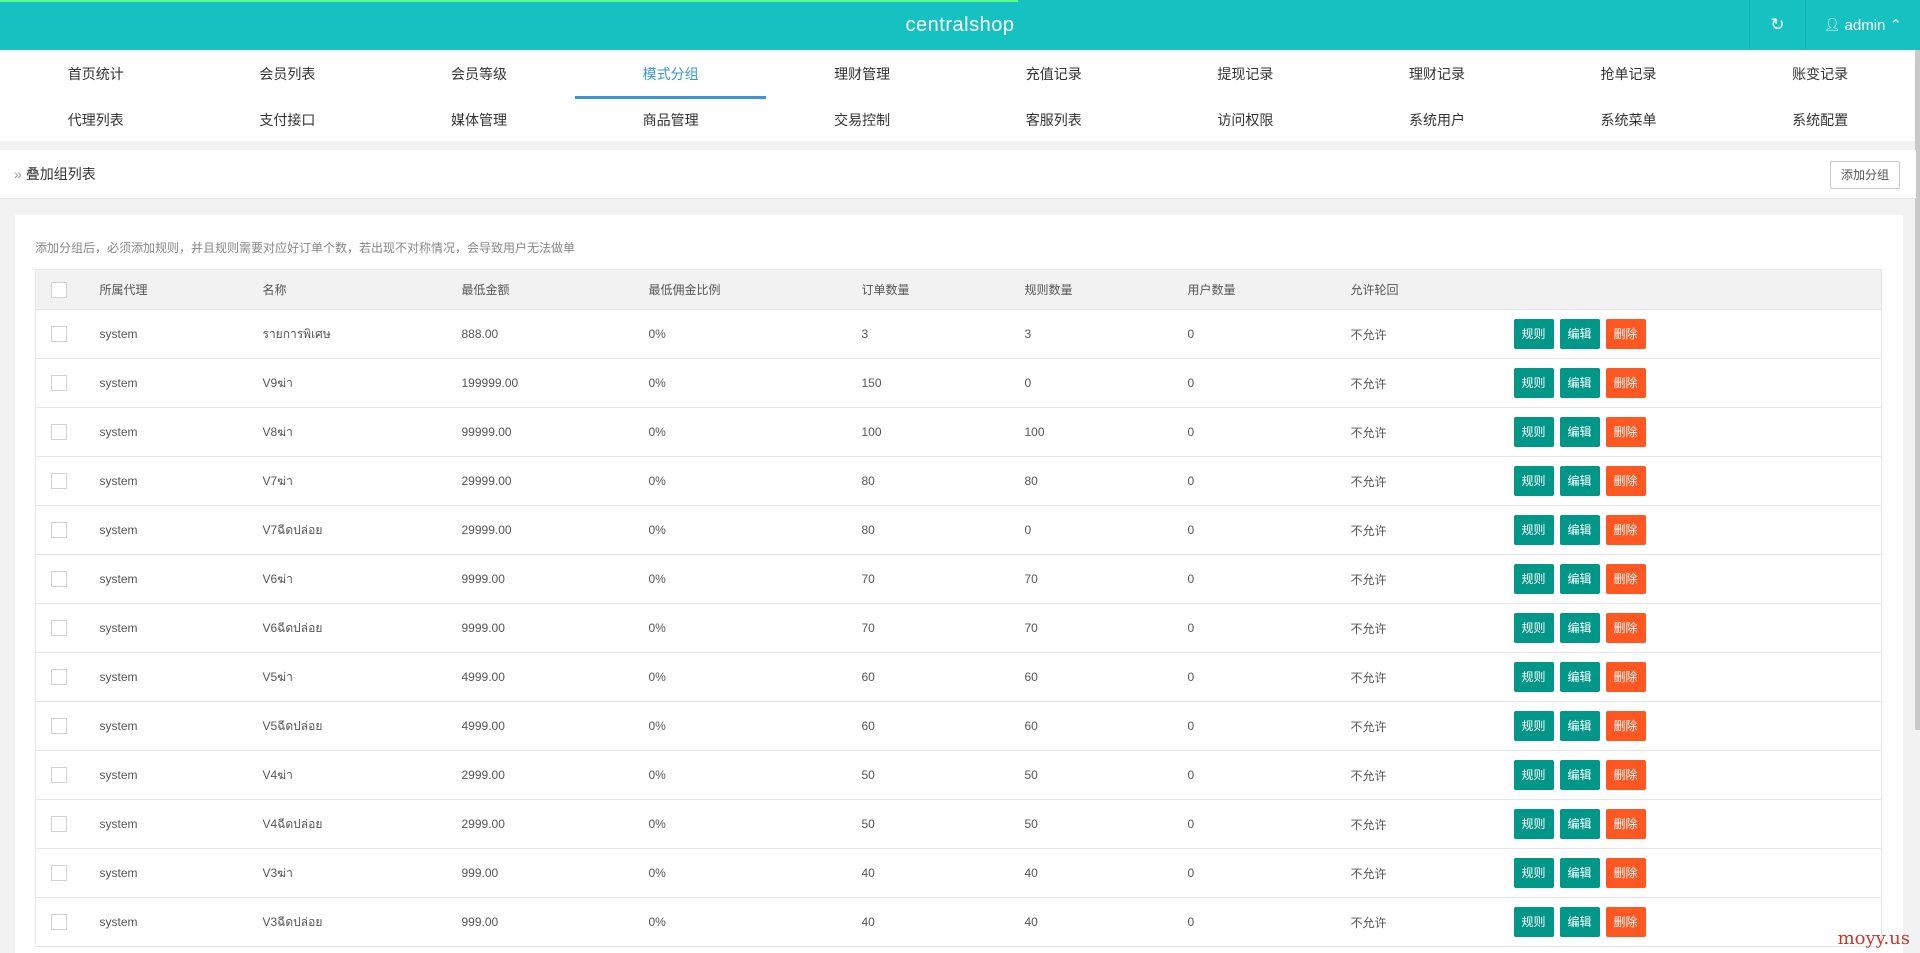  What do you see at coordinates (1437, 76) in the screenshot?
I see `nav-item: 理财记录` at bounding box center [1437, 76].